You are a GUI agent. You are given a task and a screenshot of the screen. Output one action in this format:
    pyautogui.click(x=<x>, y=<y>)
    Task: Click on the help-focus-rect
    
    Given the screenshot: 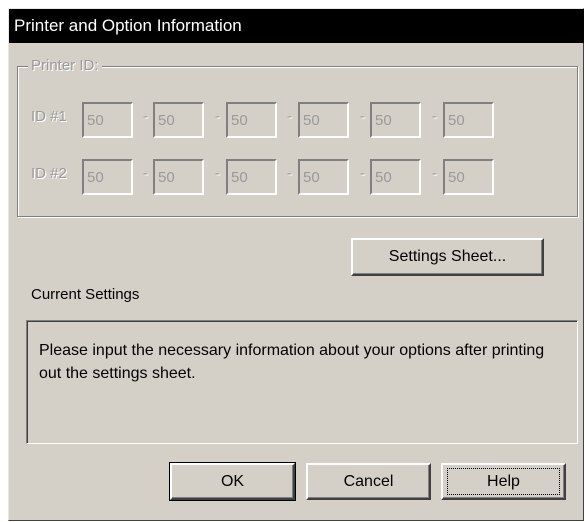 What is the action you would take?
    pyautogui.click(x=503, y=481)
    